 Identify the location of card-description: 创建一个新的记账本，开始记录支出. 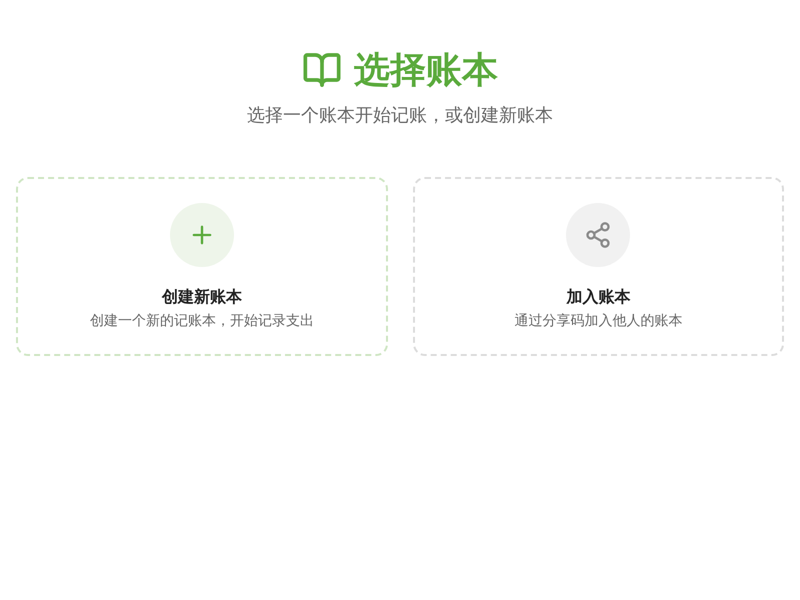
(202, 320).